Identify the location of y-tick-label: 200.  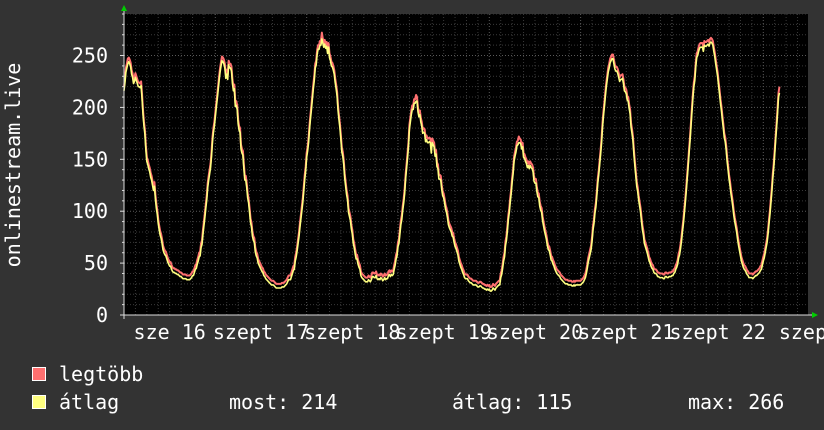
(90, 107).